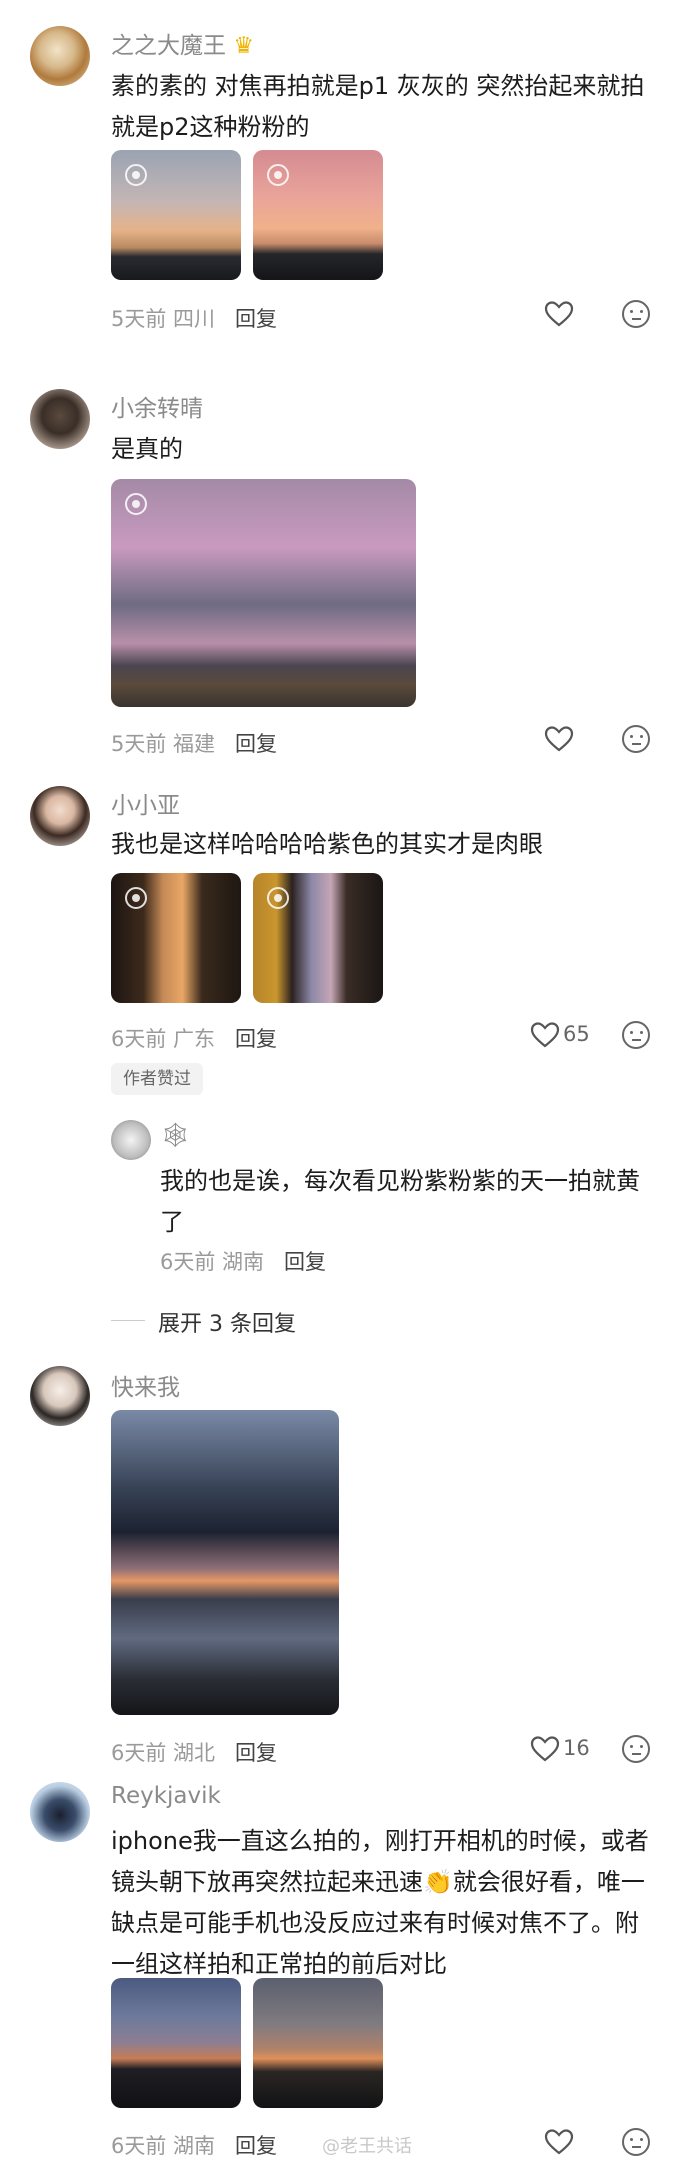 This screenshot has width=690, height=2164. Describe the element at coordinates (145, 1385) in the screenshot. I see `user-name: 快来我` at that location.